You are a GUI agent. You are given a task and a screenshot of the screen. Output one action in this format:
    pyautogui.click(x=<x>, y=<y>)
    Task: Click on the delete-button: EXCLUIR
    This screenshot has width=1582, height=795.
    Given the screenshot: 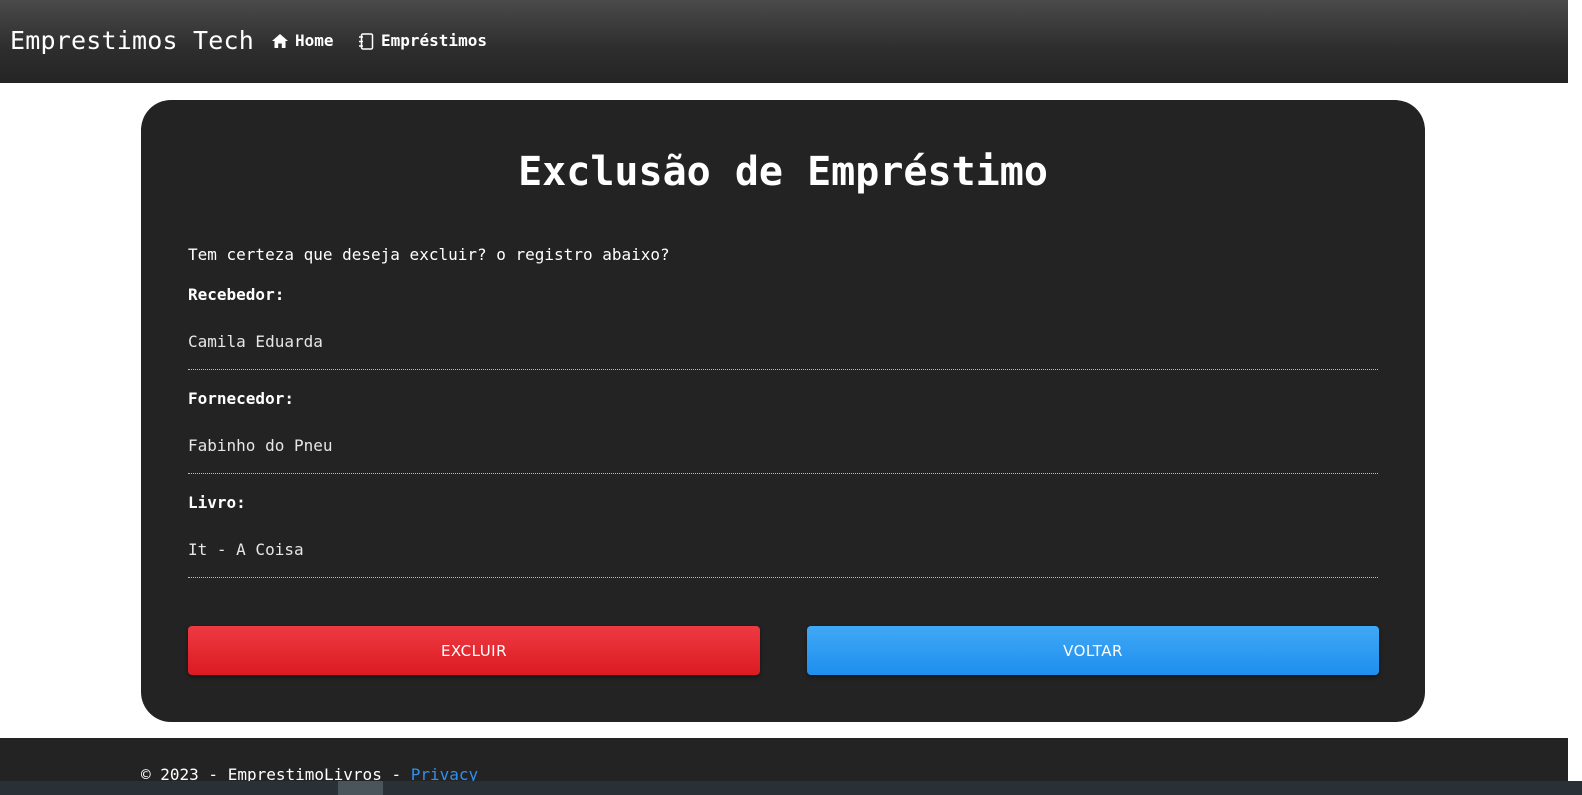 What is the action you would take?
    pyautogui.click(x=474, y=650)
    